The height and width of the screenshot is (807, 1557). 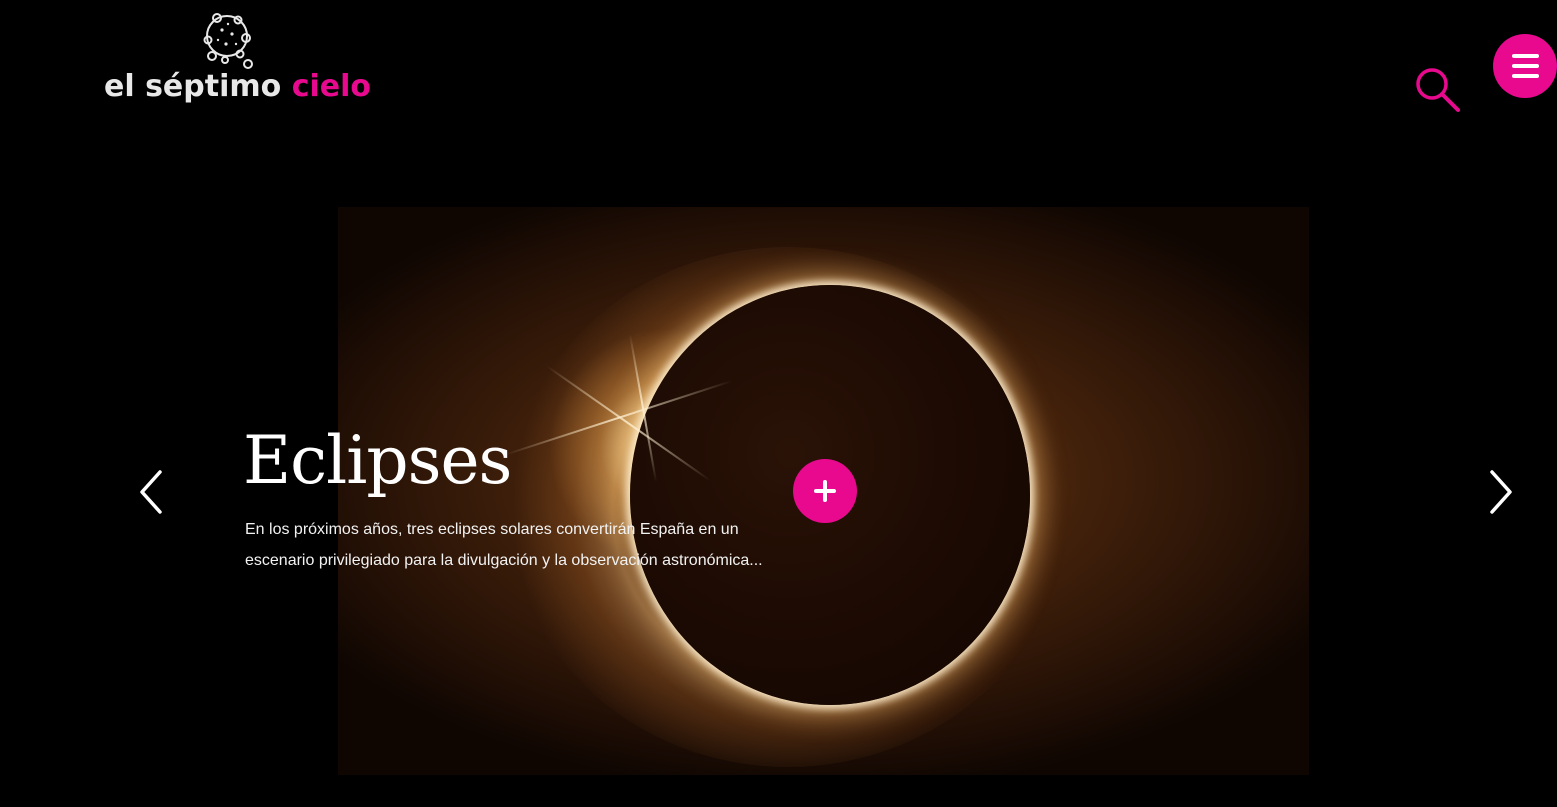 I want to click on chevron-right-icon, so click(x=1501, y=492).